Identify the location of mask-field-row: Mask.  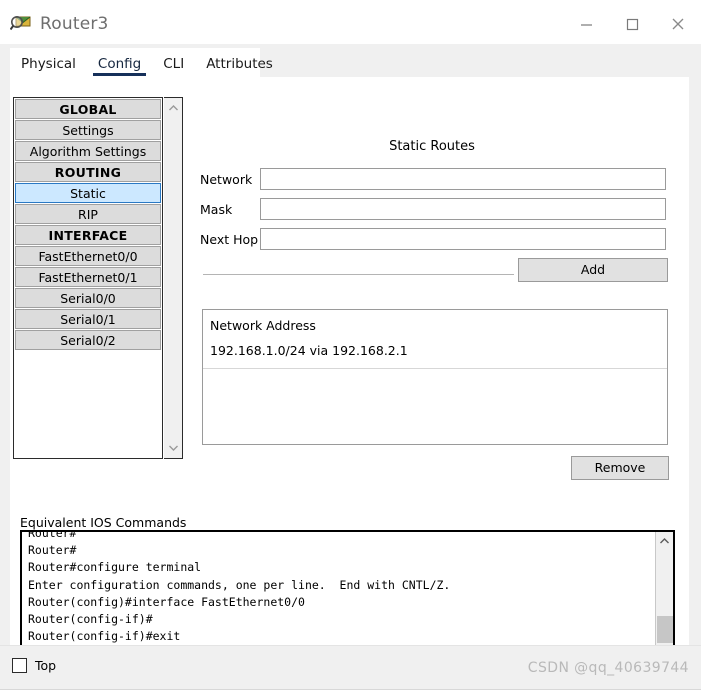
(433, 209).